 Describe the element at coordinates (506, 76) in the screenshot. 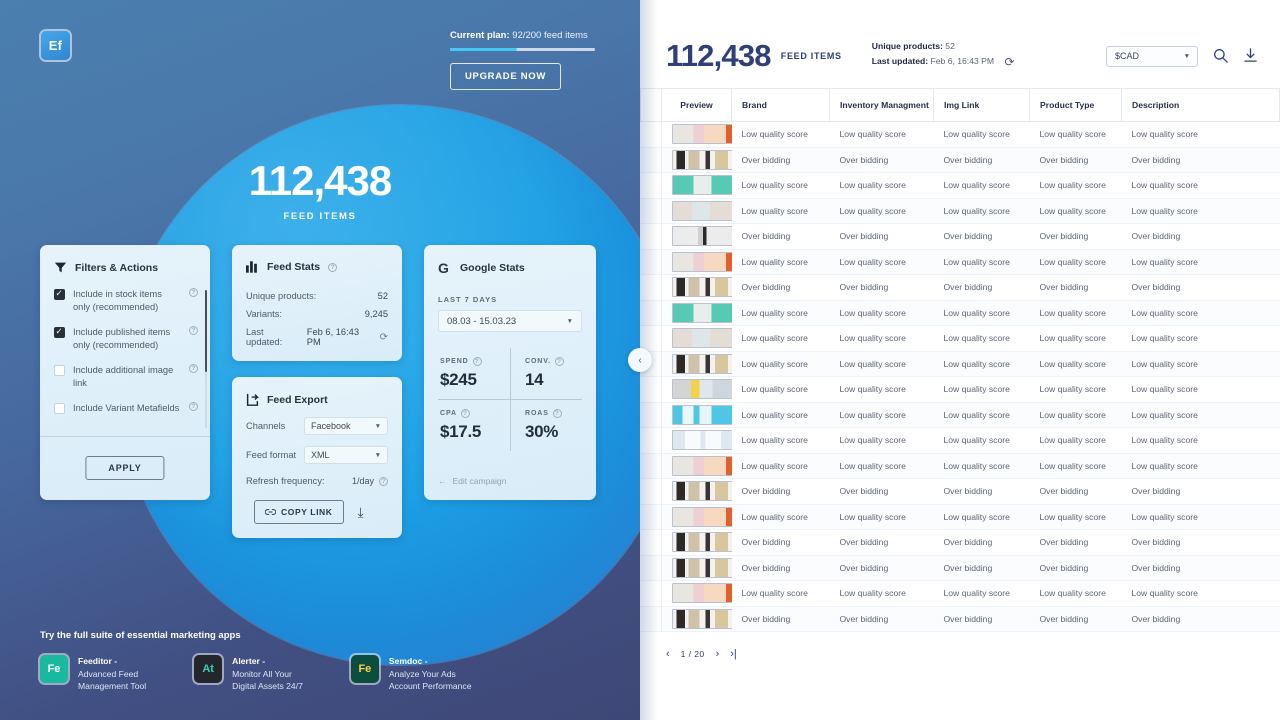

I see `upgrade-now-button: UPGRADE NOW` at that location.